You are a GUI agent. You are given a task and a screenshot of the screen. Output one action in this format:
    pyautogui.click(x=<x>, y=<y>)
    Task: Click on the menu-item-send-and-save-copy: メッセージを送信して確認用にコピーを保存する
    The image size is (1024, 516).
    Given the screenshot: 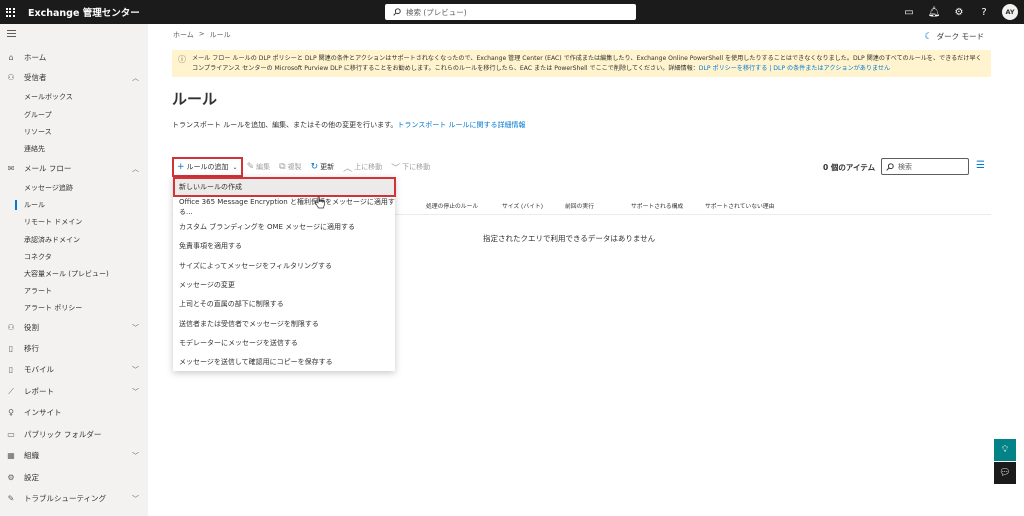 What is the action you would take?
    pyautogui.click(x=284, y=362)
    